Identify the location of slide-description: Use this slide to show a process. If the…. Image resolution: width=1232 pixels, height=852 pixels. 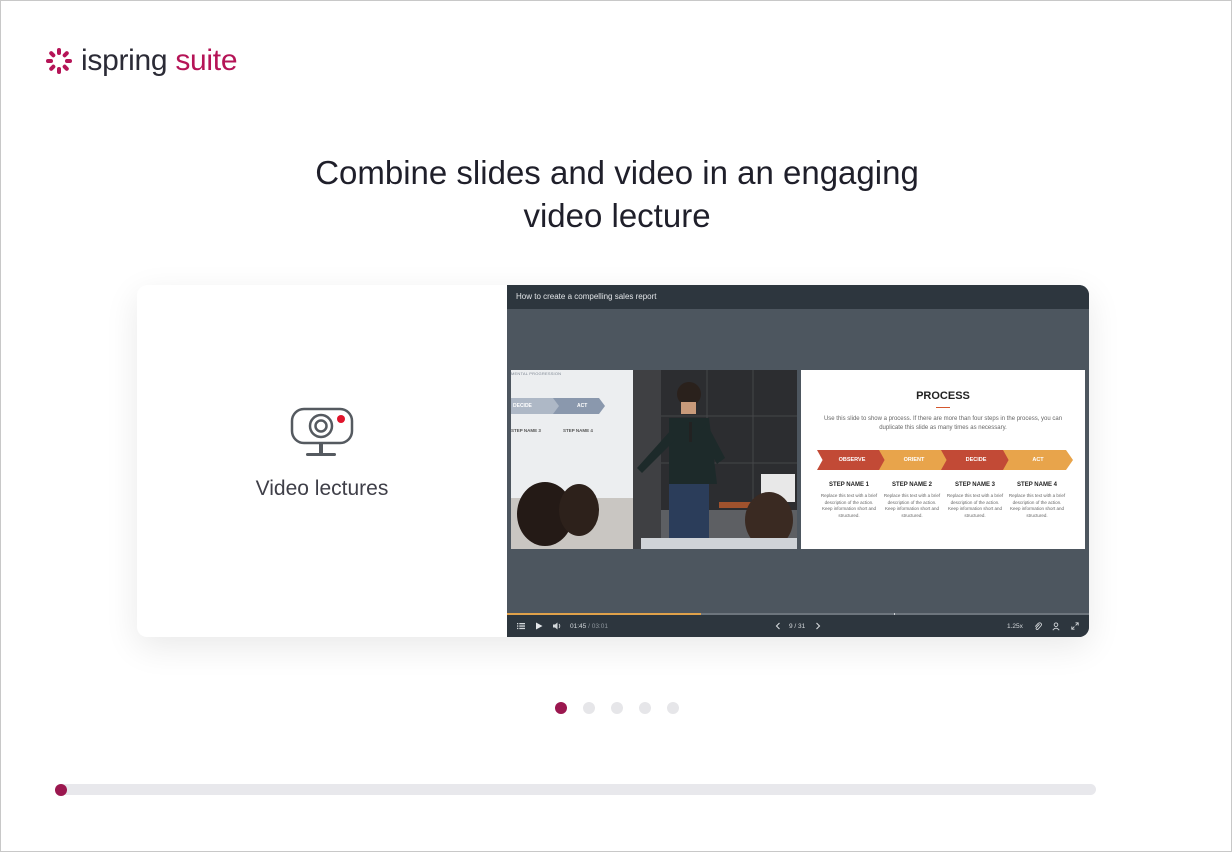
(943, 423).